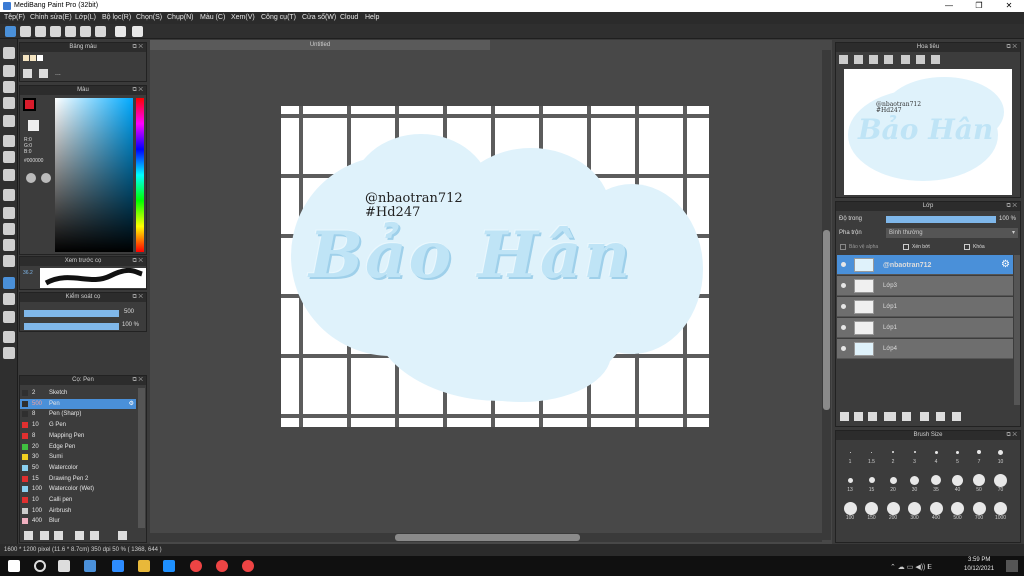 The image size is (1024, 576). Describe the element at coordinates (78, 403) in the screenshot. I see `brush-item: 500 Pen ⚙` at that location.